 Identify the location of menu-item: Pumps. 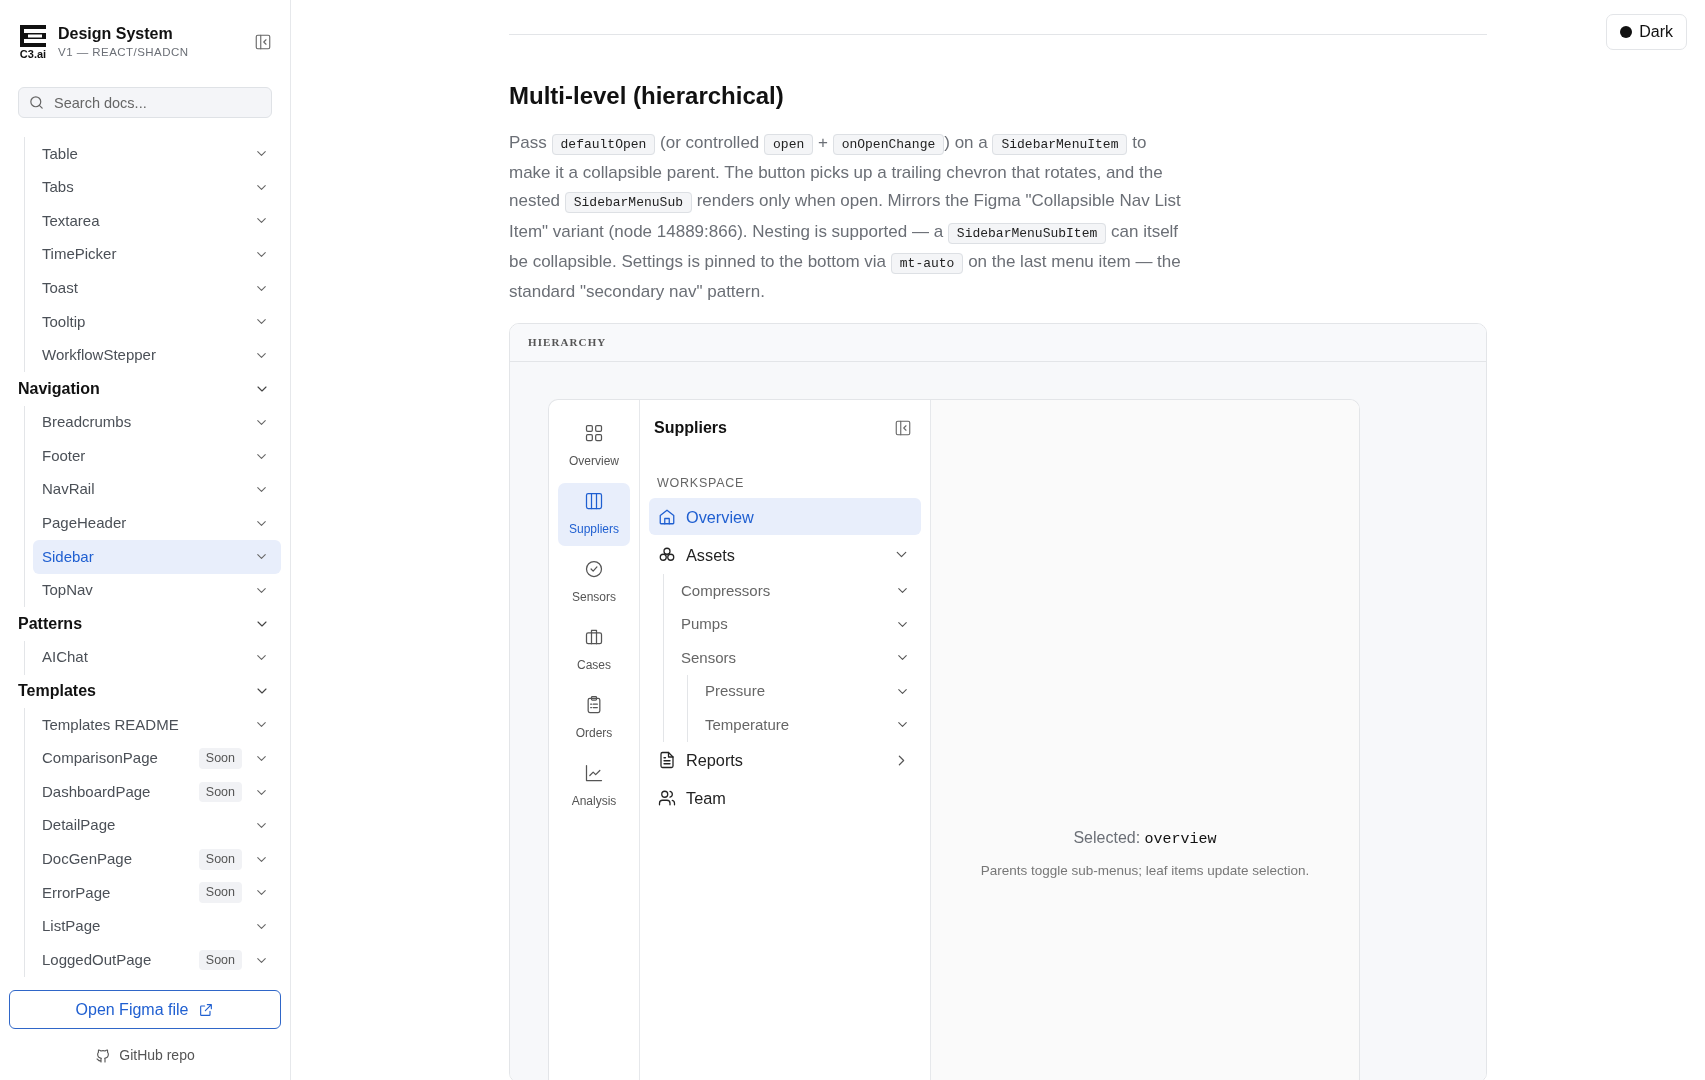
(796, 624).